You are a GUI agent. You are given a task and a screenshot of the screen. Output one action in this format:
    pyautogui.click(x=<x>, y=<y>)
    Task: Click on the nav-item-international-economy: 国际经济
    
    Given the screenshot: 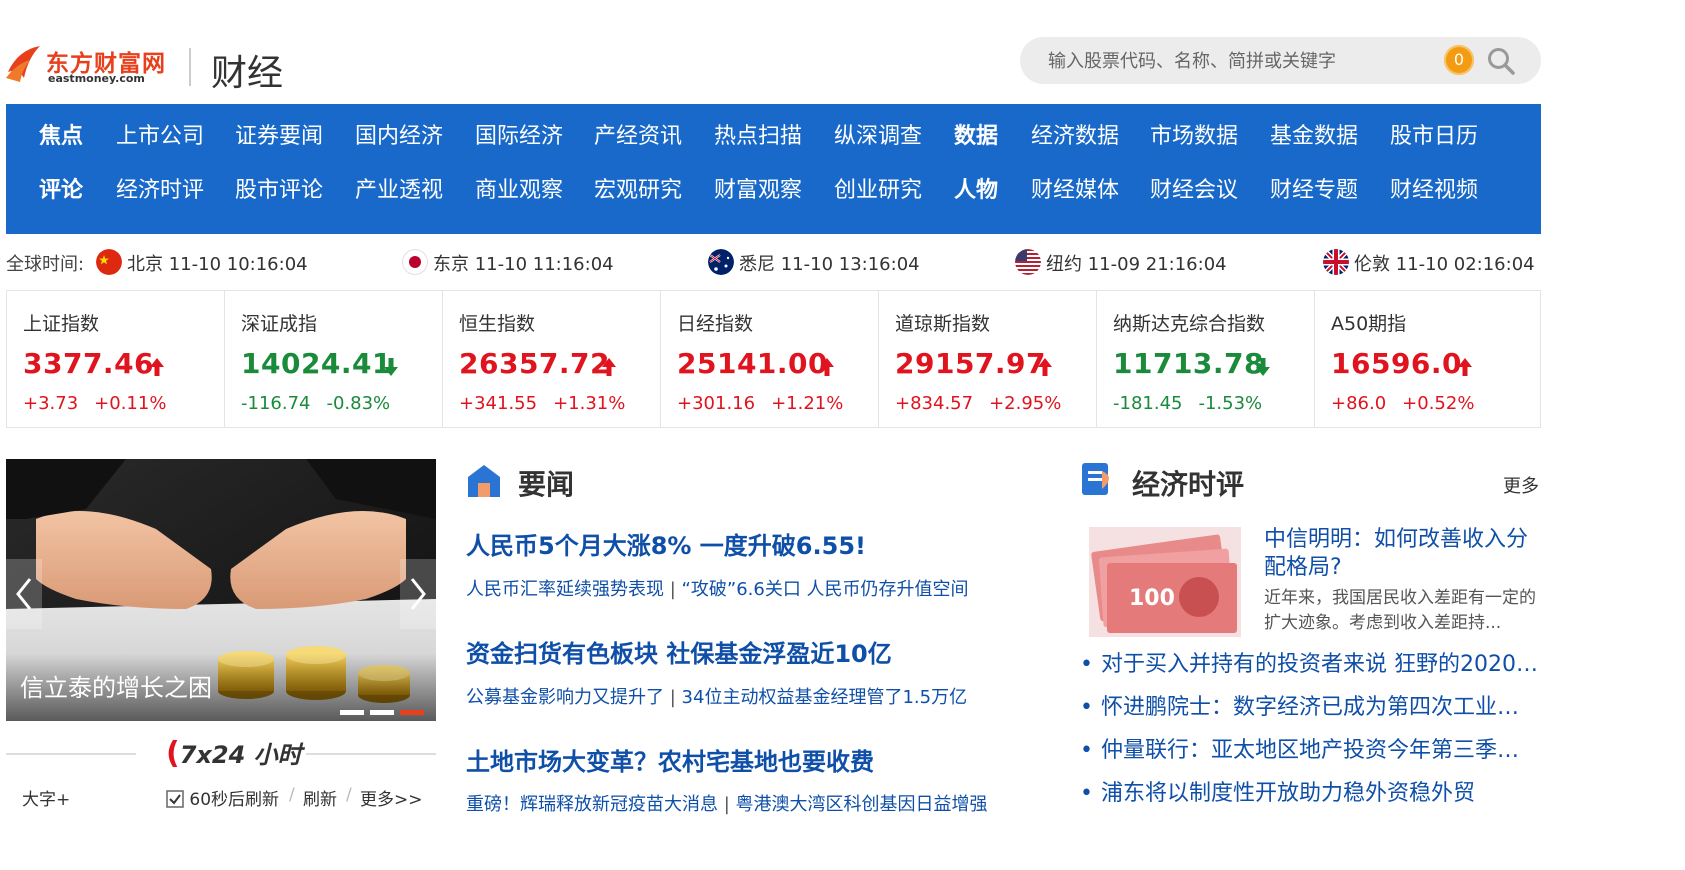 What is the action you would take?
    pyautogui.click(x=519, y=134)
    